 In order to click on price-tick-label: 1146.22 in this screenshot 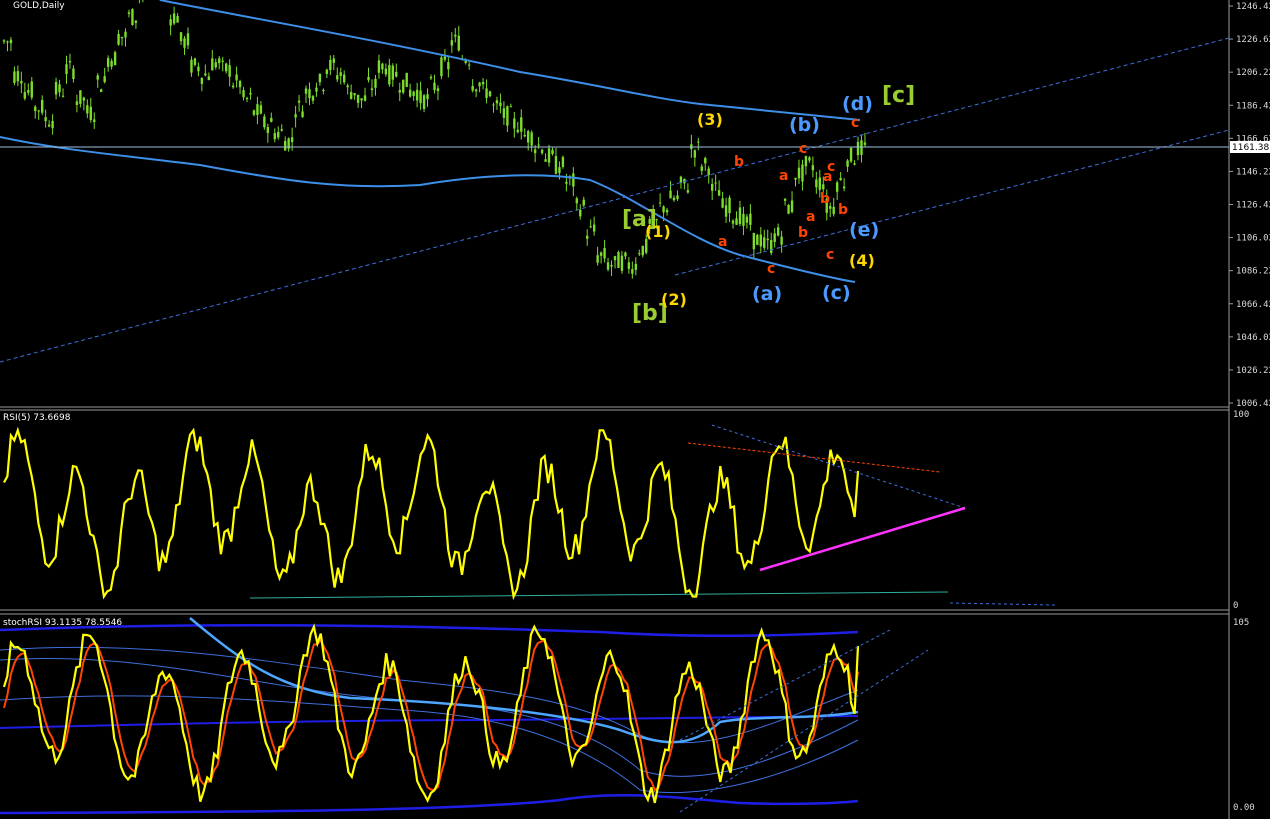, I will do `click(1253, 172)`.